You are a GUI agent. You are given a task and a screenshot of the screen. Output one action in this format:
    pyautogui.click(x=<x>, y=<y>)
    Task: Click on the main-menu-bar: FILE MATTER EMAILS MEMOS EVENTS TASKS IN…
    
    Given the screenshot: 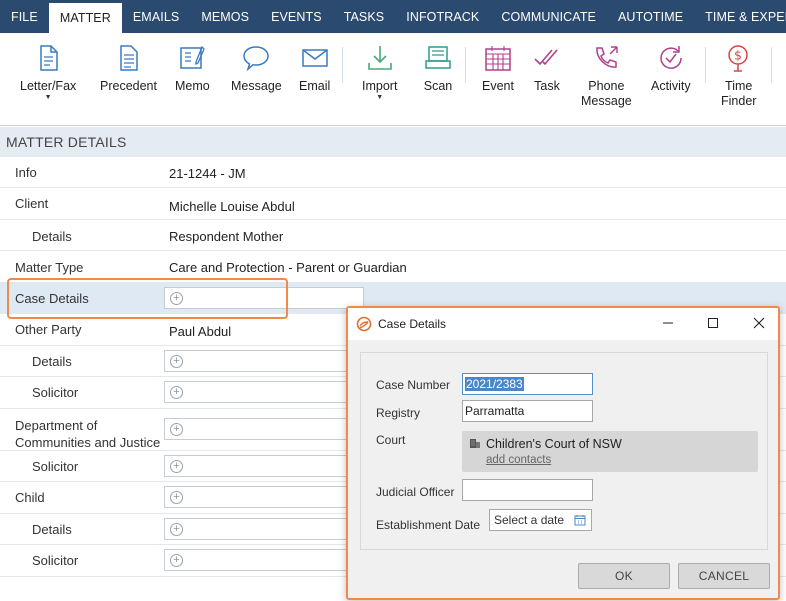 What is the action you would take?
    pyautogui.click(x=393, y=16)
    